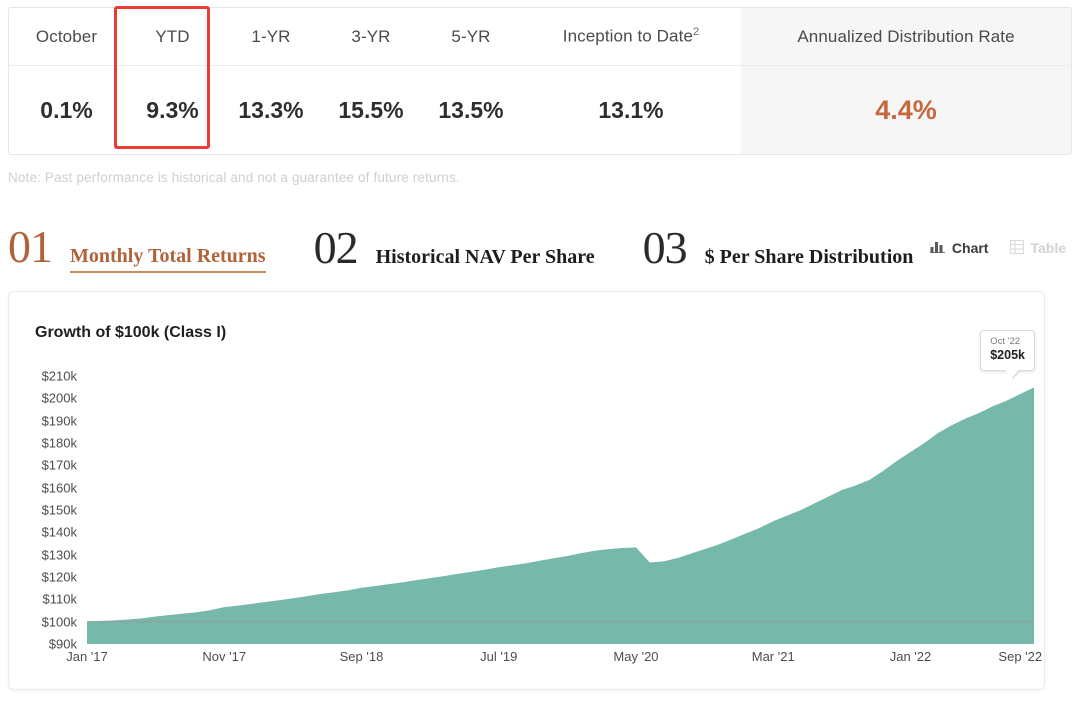 Image resolution: width=1080 pixels, height=718 pixels. What do you see at coordinates (59, 555) in the screenshot?
I see `y-axis-tick-label: $130k` at bounding box center [59, 555].